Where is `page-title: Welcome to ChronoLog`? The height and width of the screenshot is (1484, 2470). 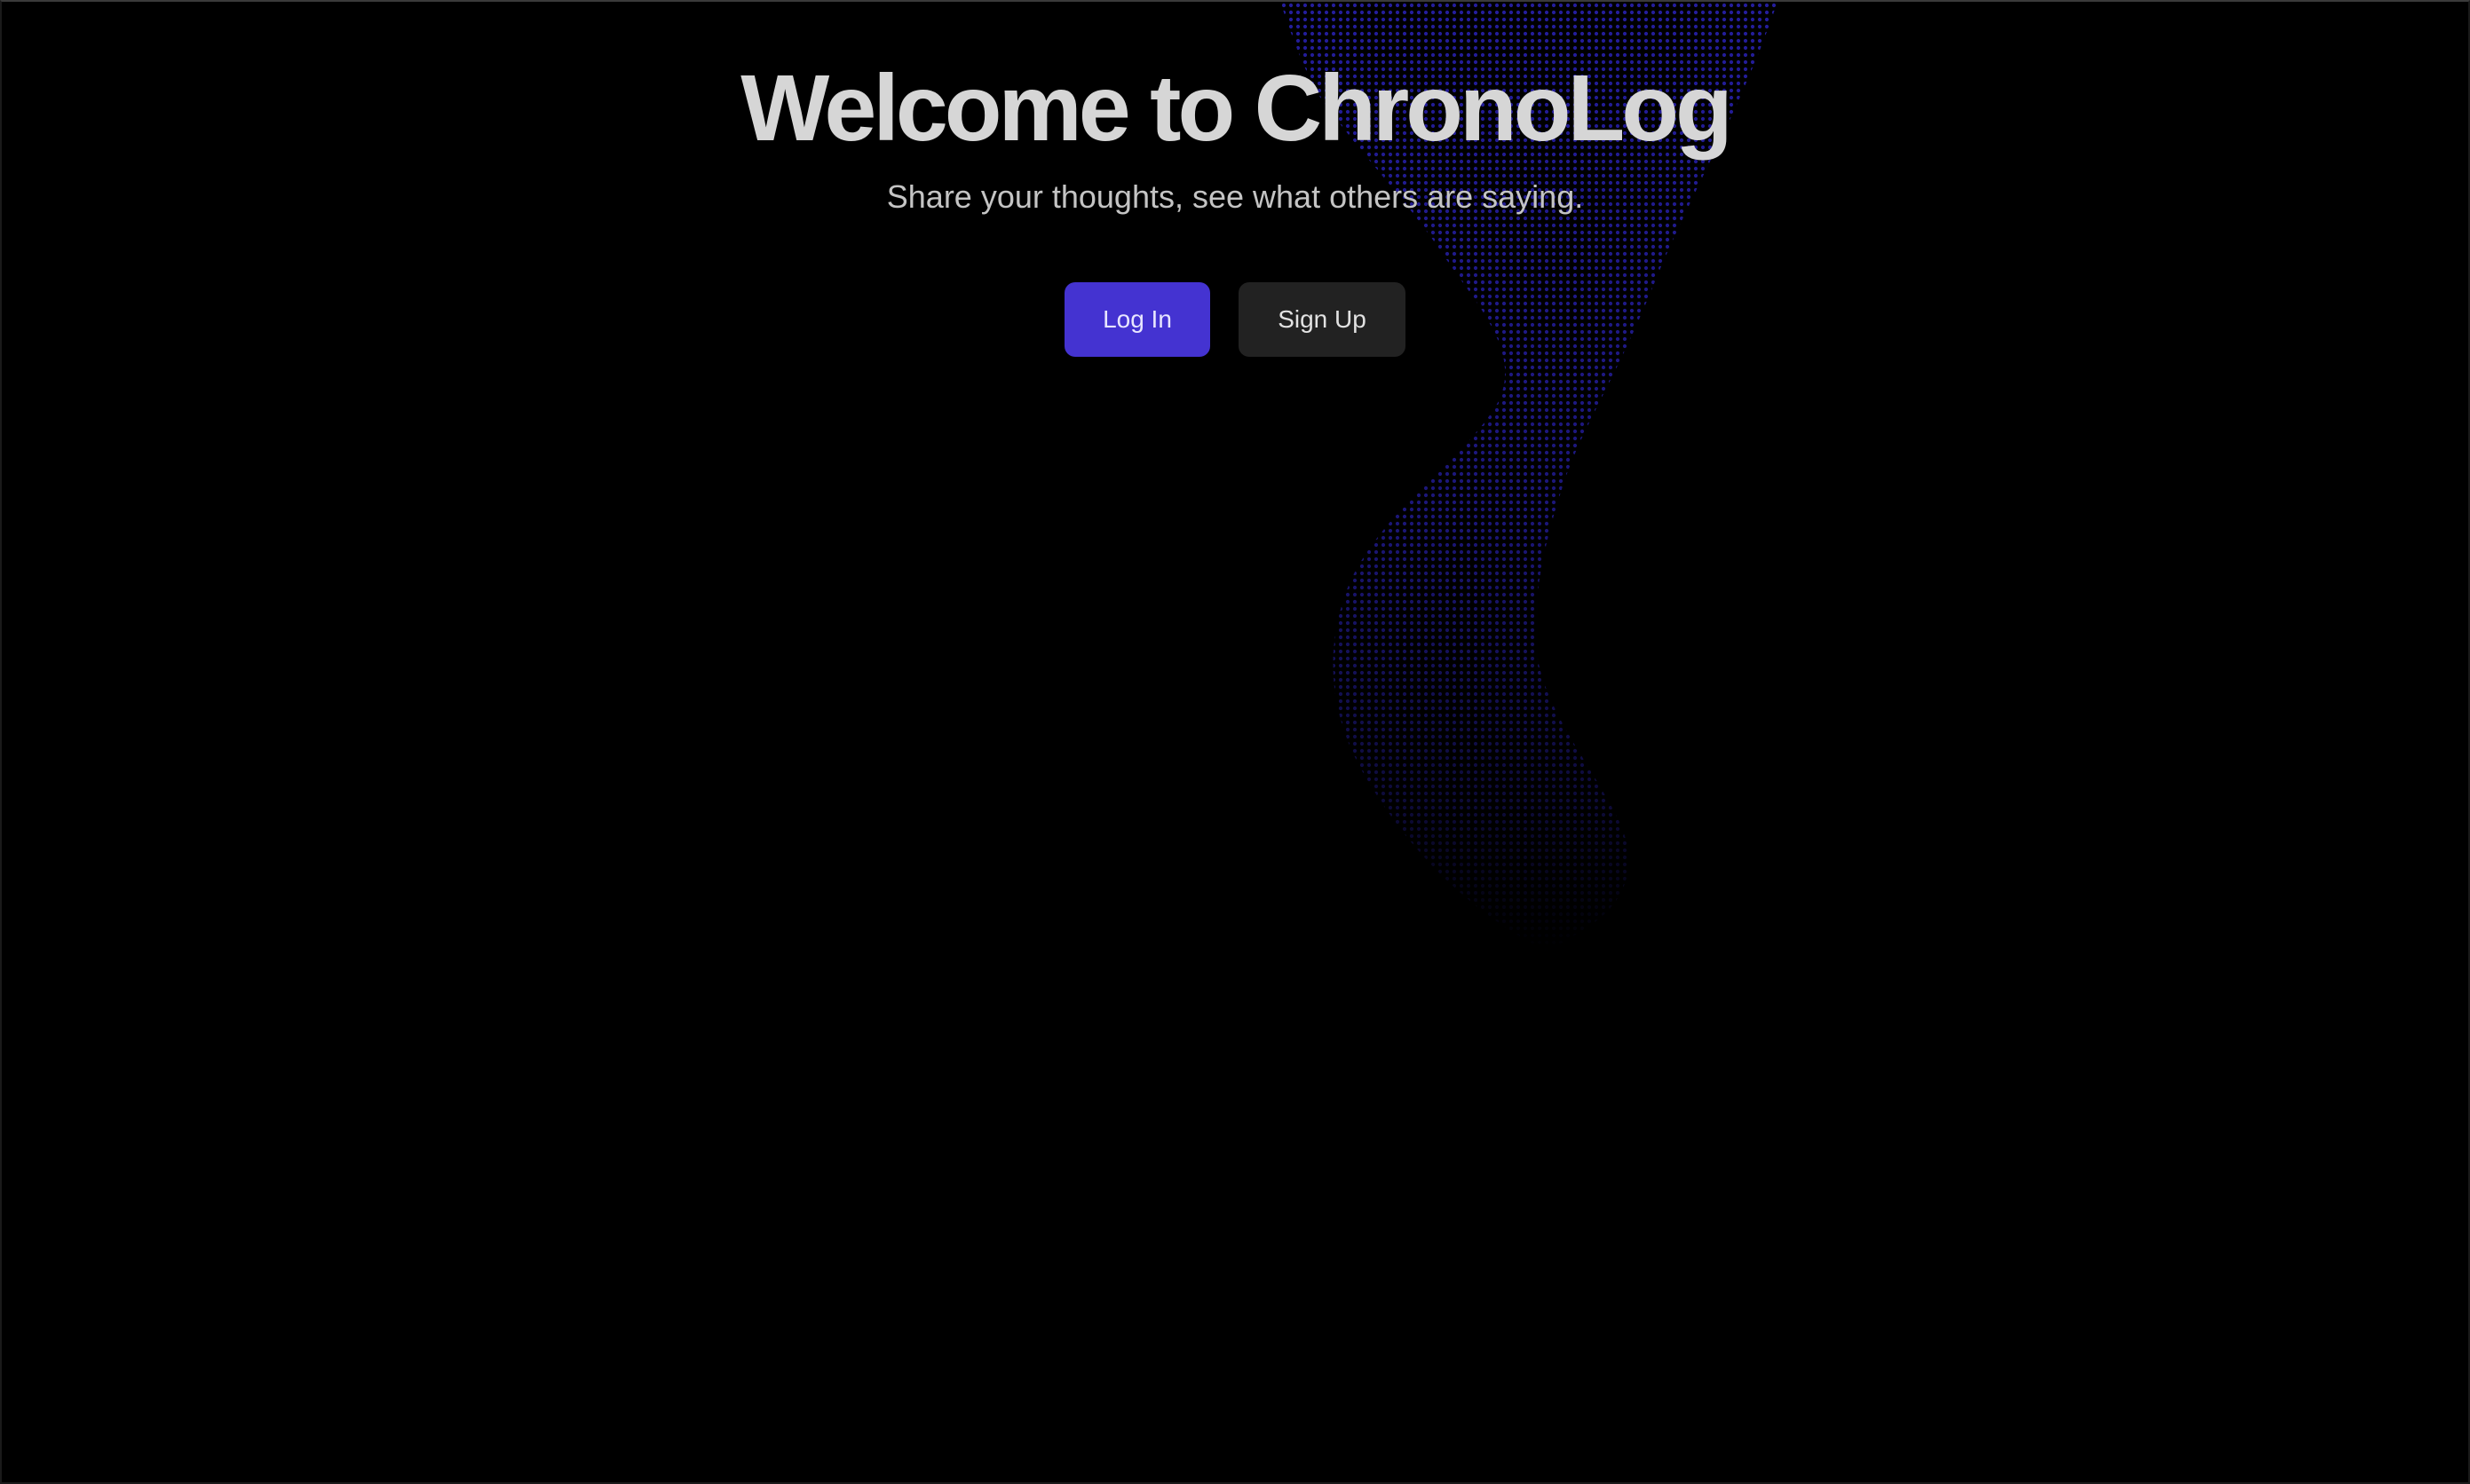 page-title: Welcome to ChronoLog is located at coordinates (1236, 109).